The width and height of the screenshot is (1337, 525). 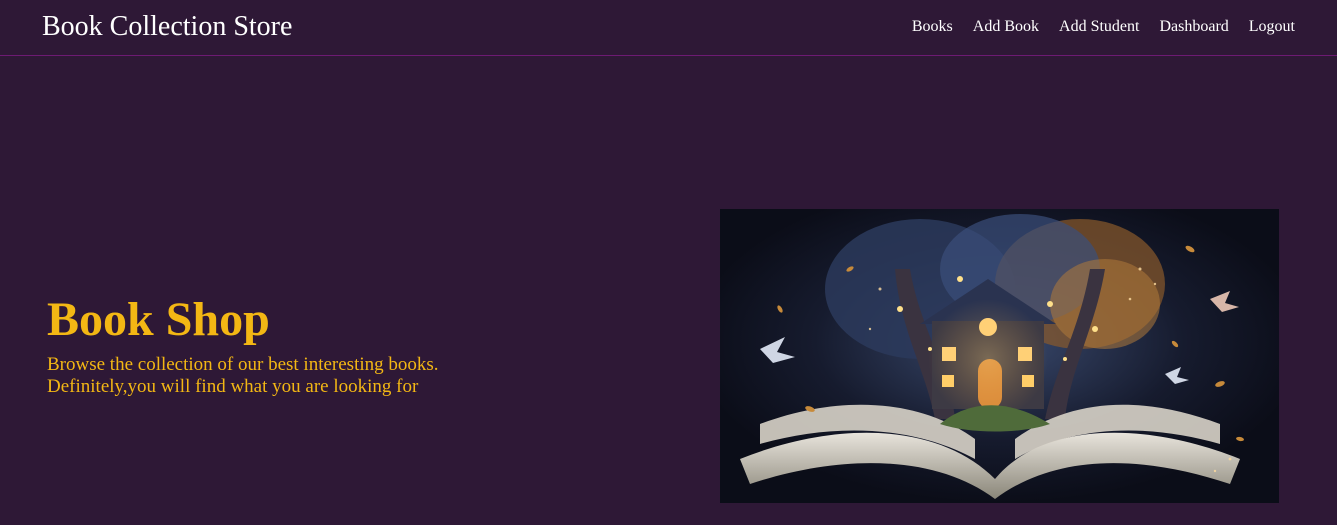 I want to click on brand-link: Book Collection Store, so click(x=167, y=27).